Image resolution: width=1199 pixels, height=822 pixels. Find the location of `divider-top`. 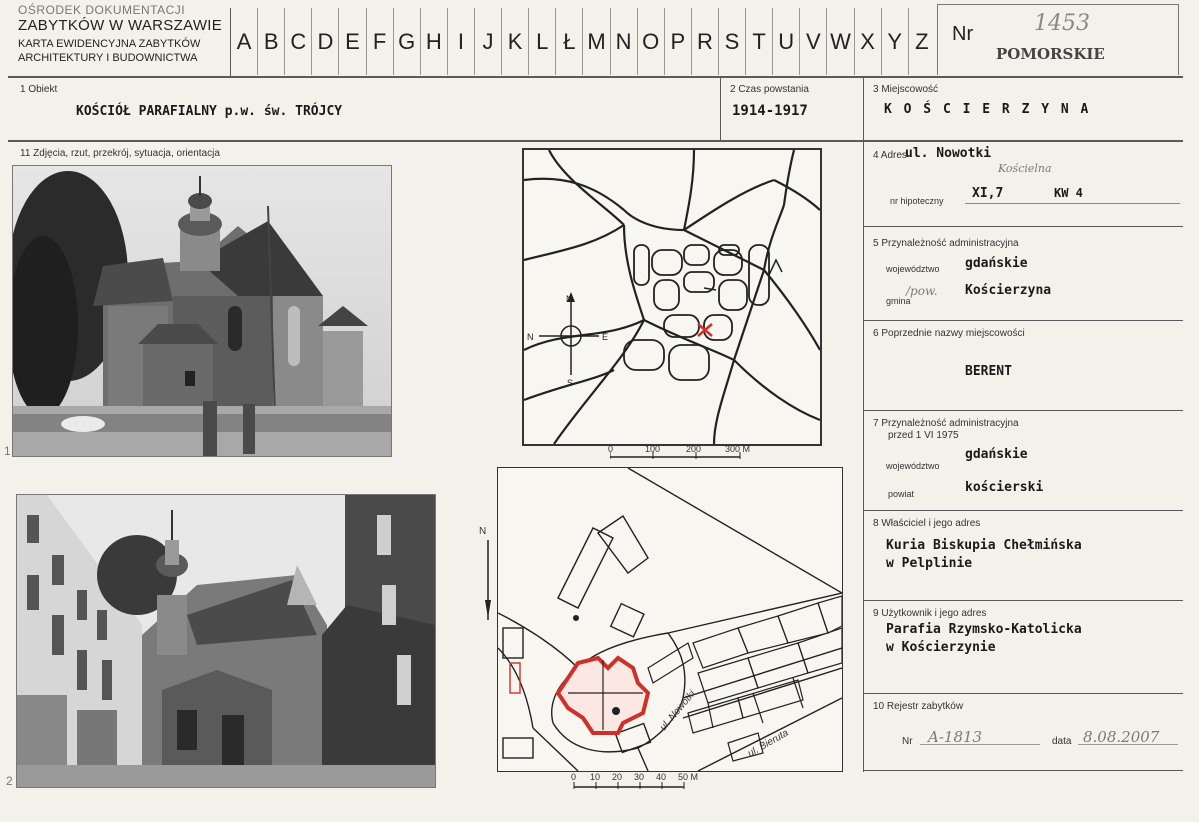

divider-top is located at coordinates (595, 77).